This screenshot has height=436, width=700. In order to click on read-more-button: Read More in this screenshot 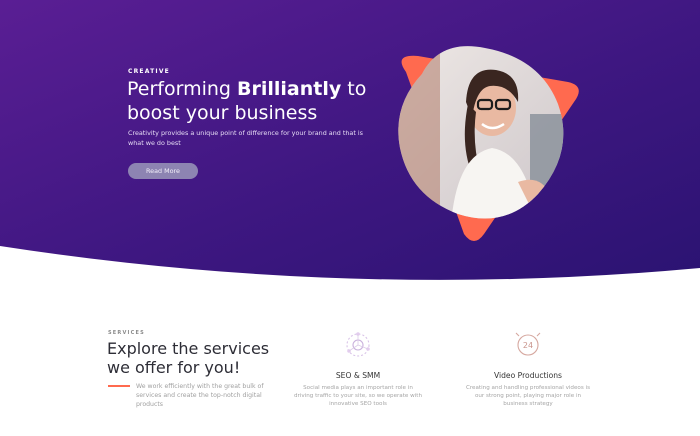, I will do `click(163, 171)`.